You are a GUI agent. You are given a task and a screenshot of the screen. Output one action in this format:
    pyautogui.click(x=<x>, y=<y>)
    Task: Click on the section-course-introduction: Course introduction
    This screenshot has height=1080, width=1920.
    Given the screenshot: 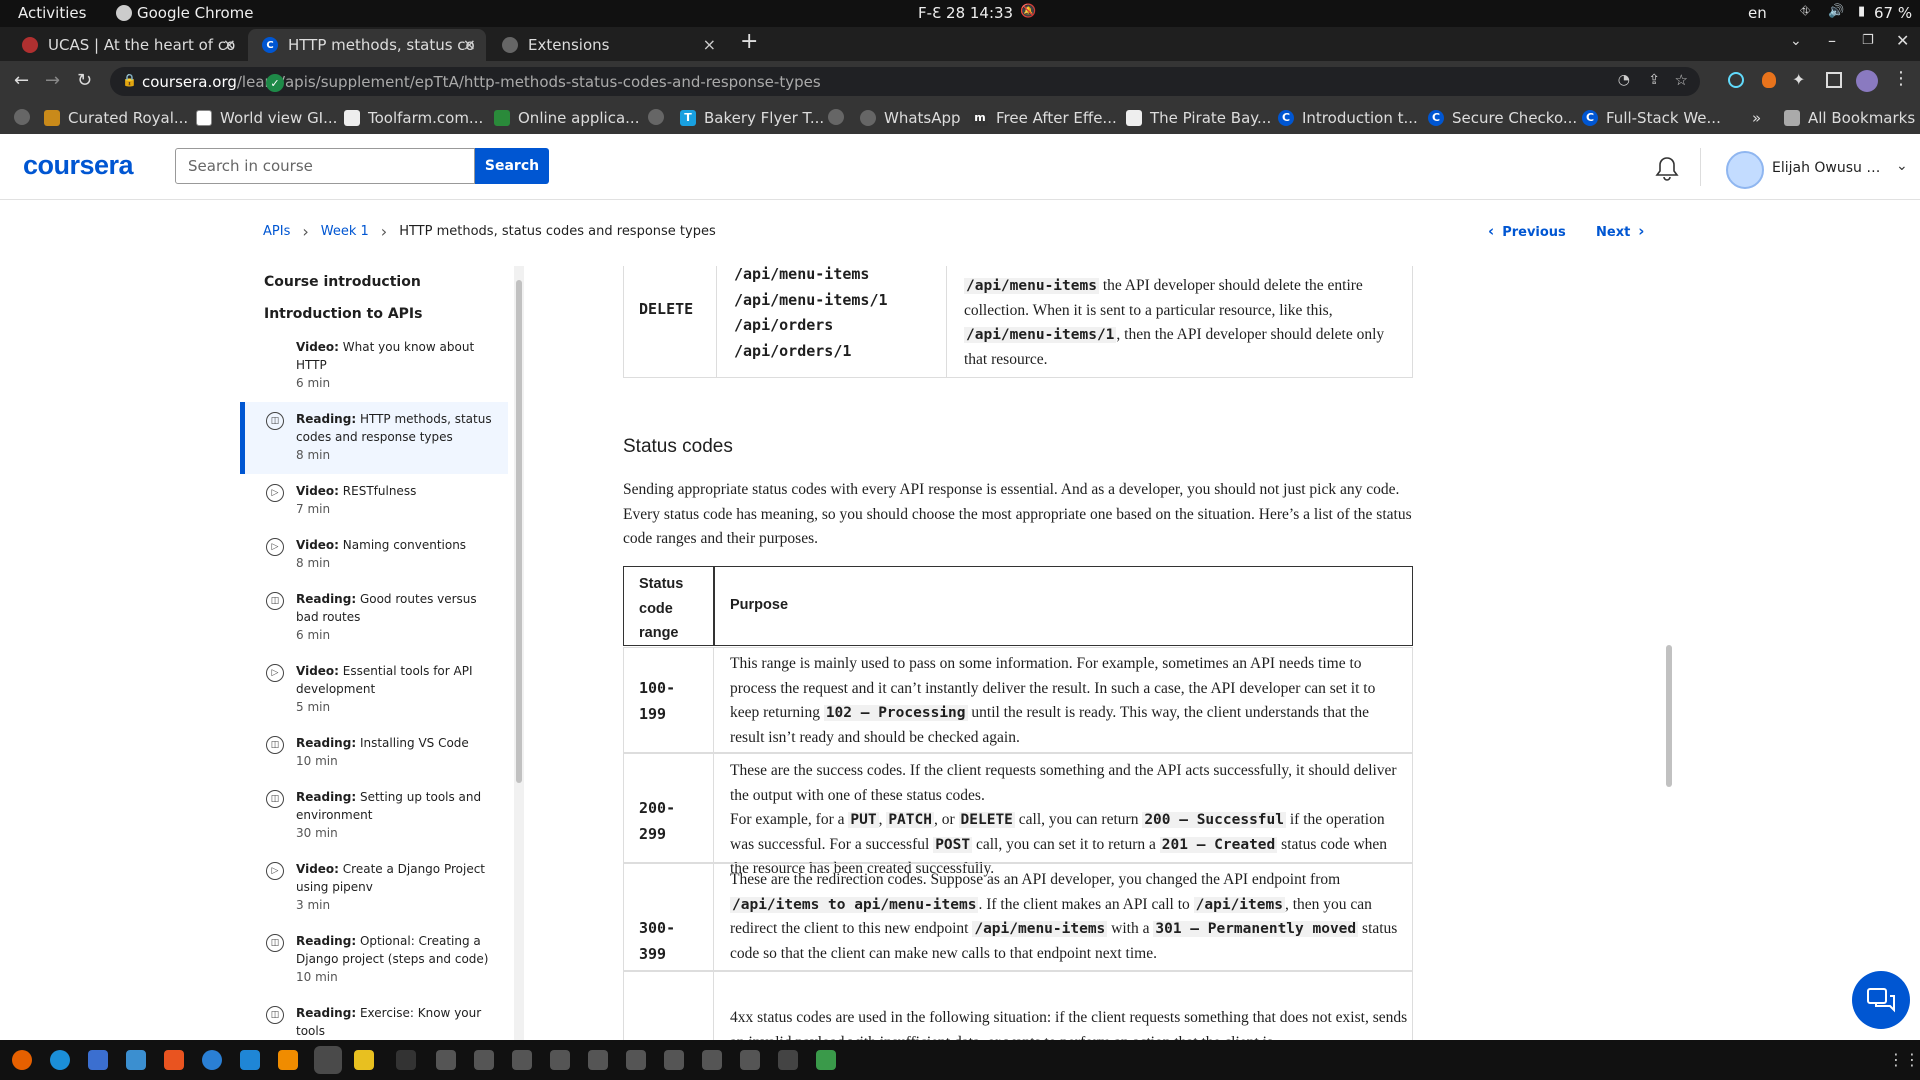 What is the action you would take?
    pyautogui.click(x=342, y=282)
    